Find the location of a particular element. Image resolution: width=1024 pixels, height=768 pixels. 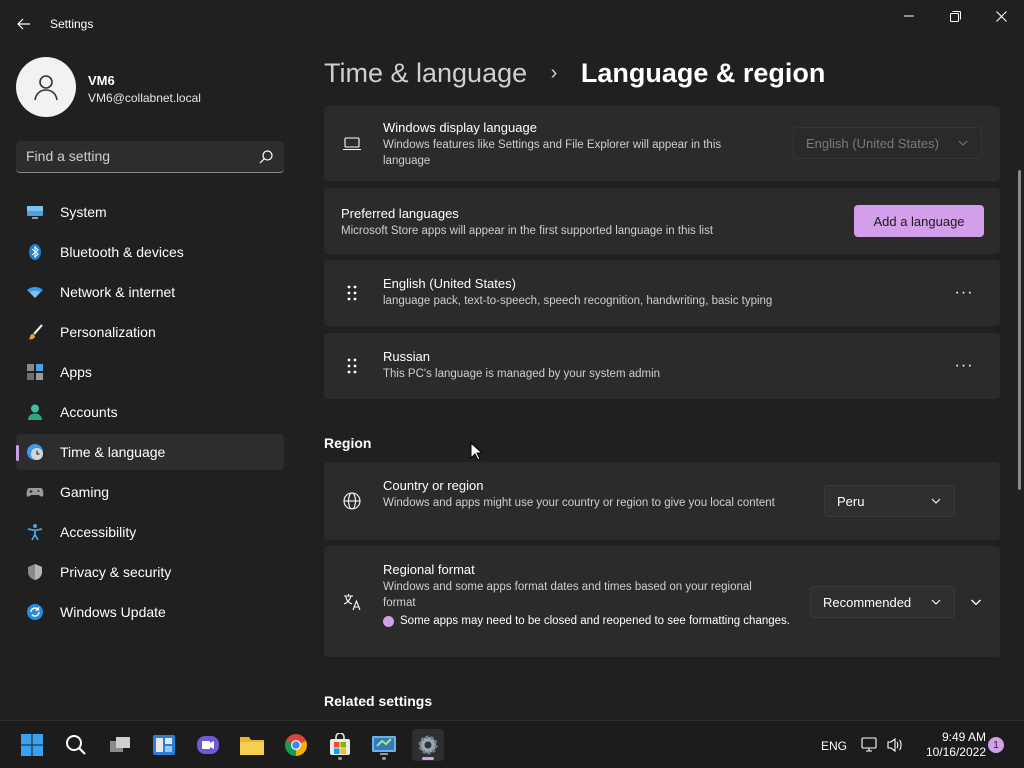

sidebar-item-label: Personalization is located at coordinates (108, 332).